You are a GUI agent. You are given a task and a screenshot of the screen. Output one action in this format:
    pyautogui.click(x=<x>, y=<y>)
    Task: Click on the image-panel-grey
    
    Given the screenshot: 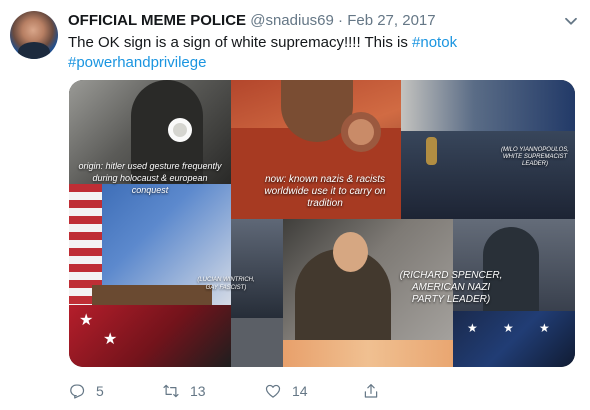 What is the action you would take?
    pyautogui.click(x=257, y=342)
    